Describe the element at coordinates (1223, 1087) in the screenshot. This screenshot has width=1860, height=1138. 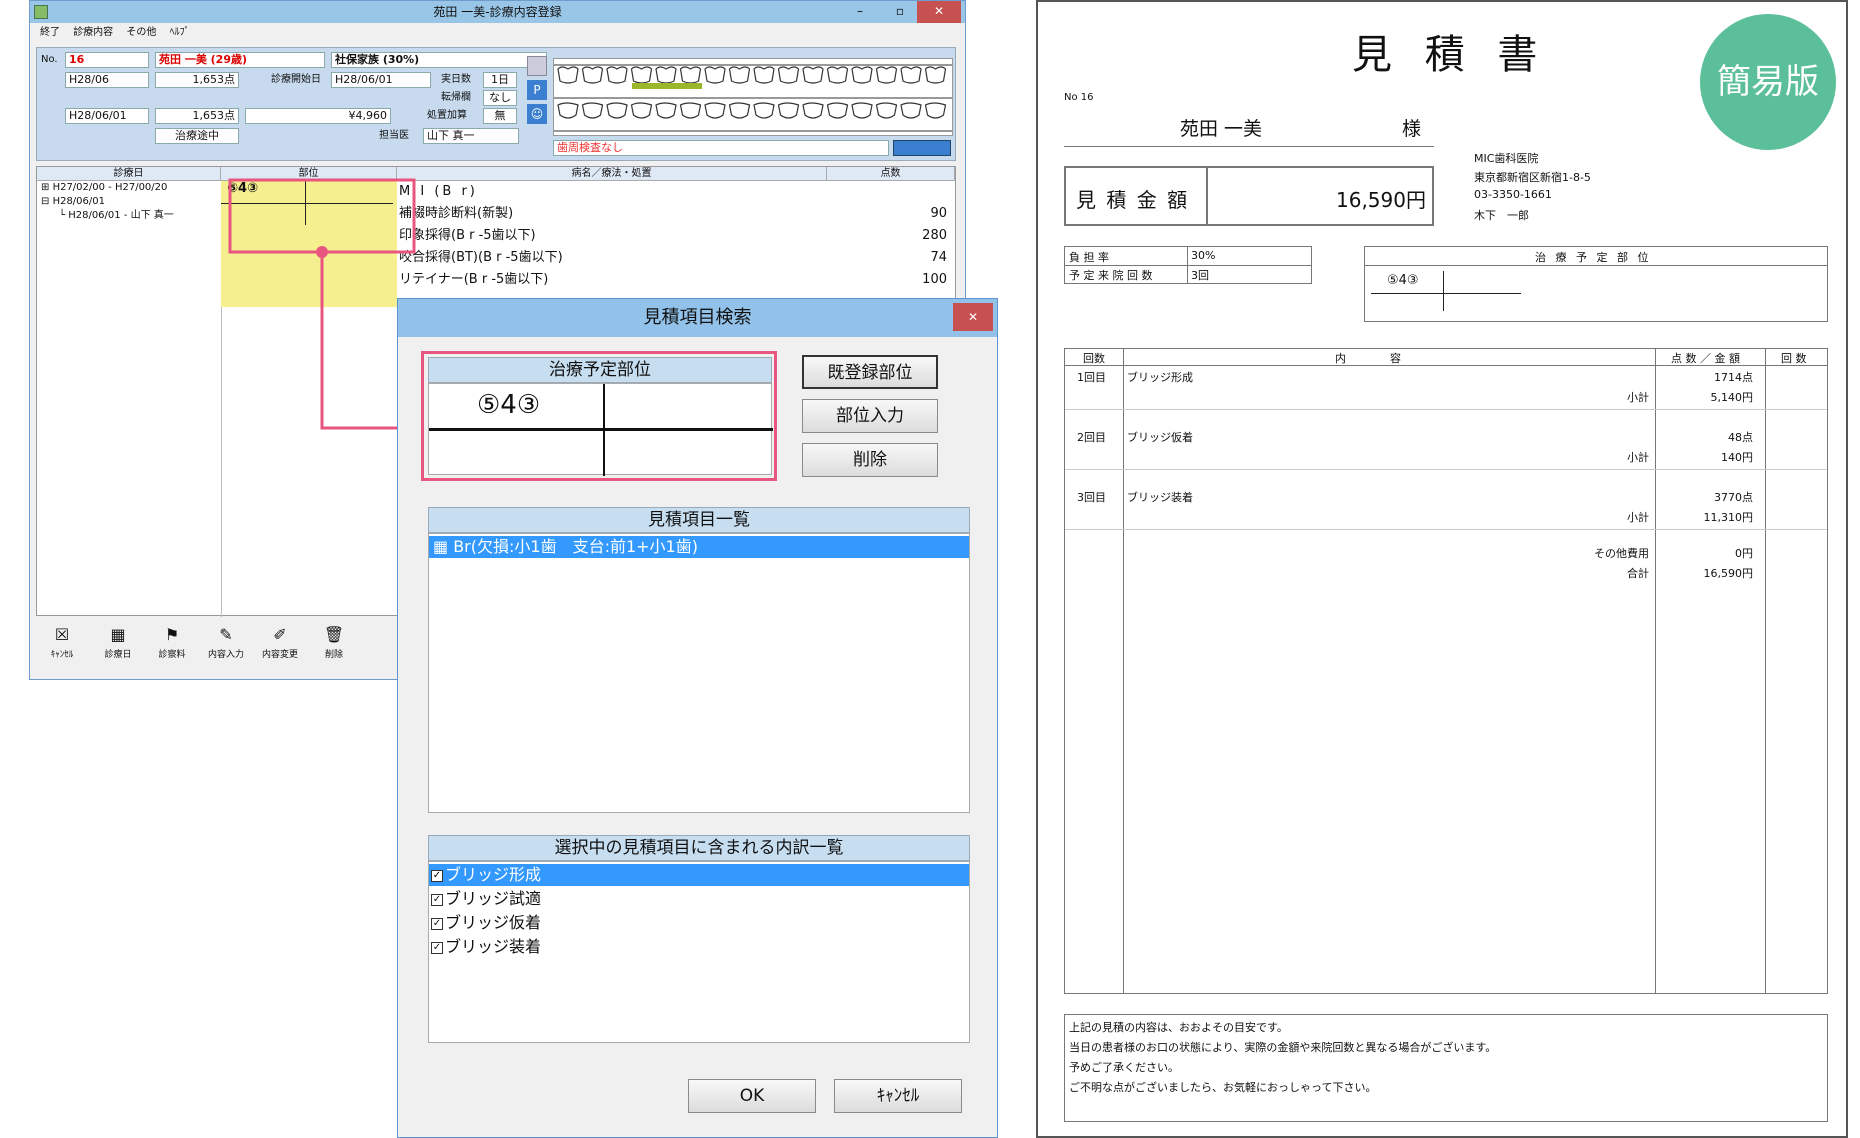
I see `note-line: ご不明な点がございましたら、お気軽におっしゃって下さい。` at that location.